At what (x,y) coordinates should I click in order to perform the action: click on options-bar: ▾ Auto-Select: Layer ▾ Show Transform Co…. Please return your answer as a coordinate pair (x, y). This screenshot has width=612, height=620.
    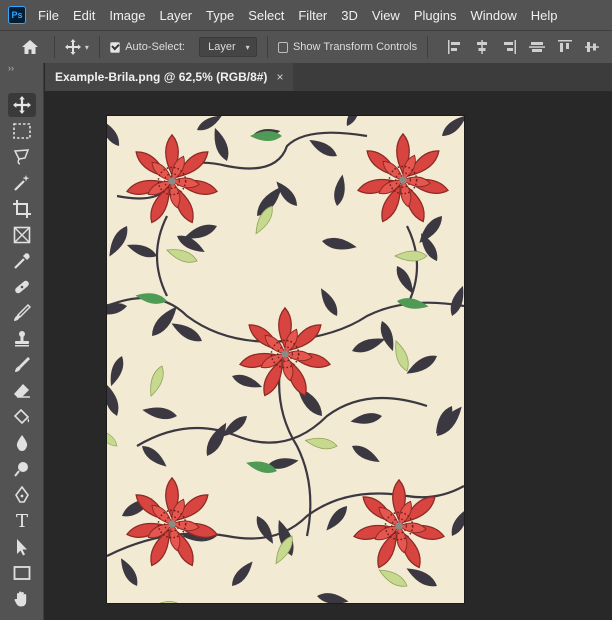
    Looking at the image, I should click on (306, 46).